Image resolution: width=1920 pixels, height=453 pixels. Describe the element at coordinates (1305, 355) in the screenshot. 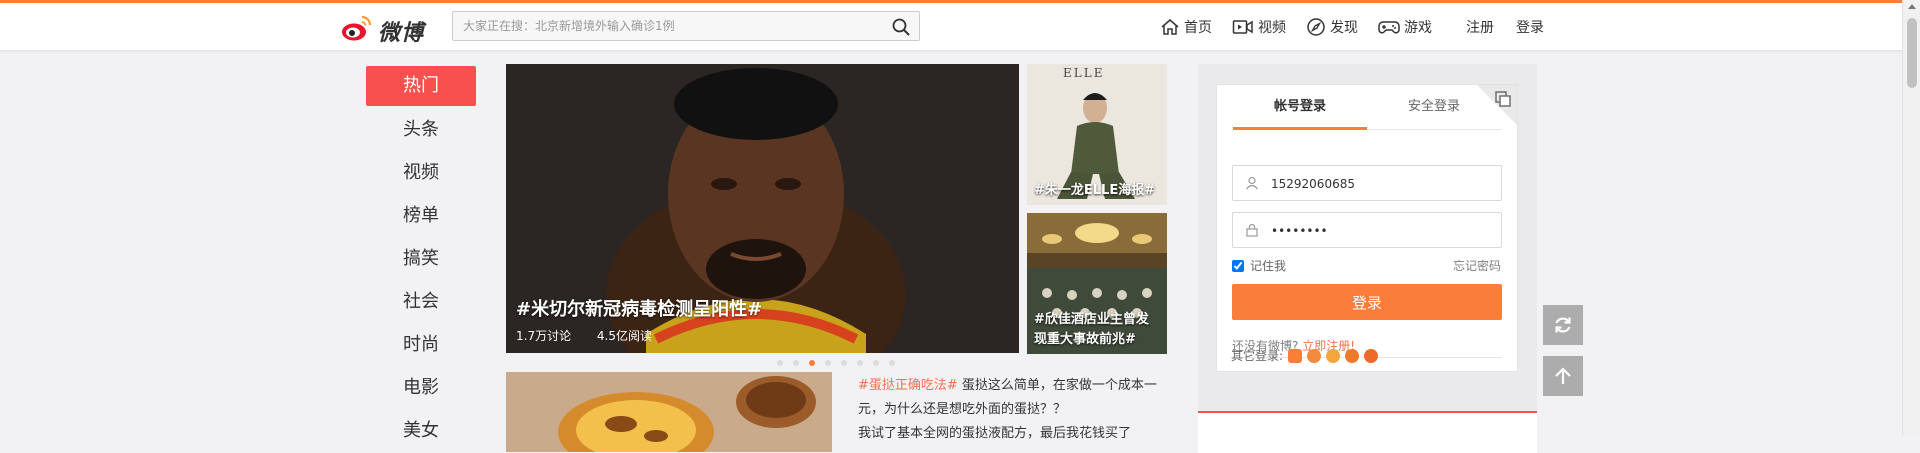

I see `other-login-row: 其它登录:` at that location.